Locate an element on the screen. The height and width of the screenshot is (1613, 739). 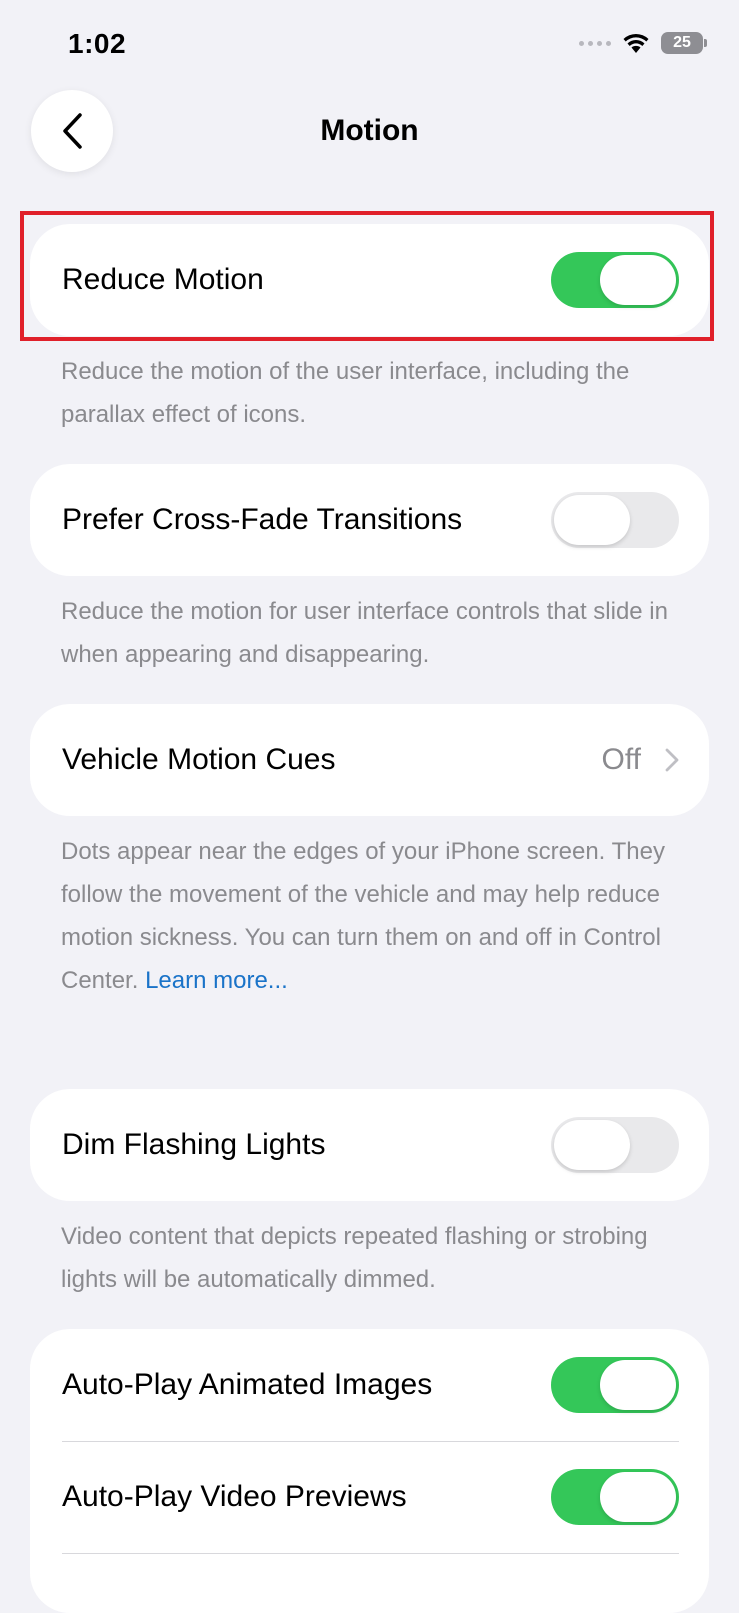
battery-icon: 25 is located at coordinates (684, 43).